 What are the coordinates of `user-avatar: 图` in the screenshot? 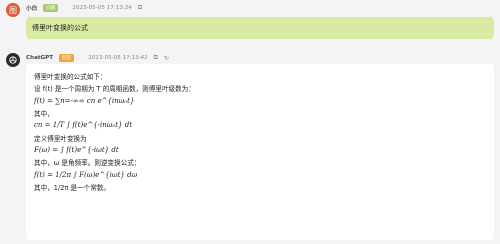 It's located at (13, 10).